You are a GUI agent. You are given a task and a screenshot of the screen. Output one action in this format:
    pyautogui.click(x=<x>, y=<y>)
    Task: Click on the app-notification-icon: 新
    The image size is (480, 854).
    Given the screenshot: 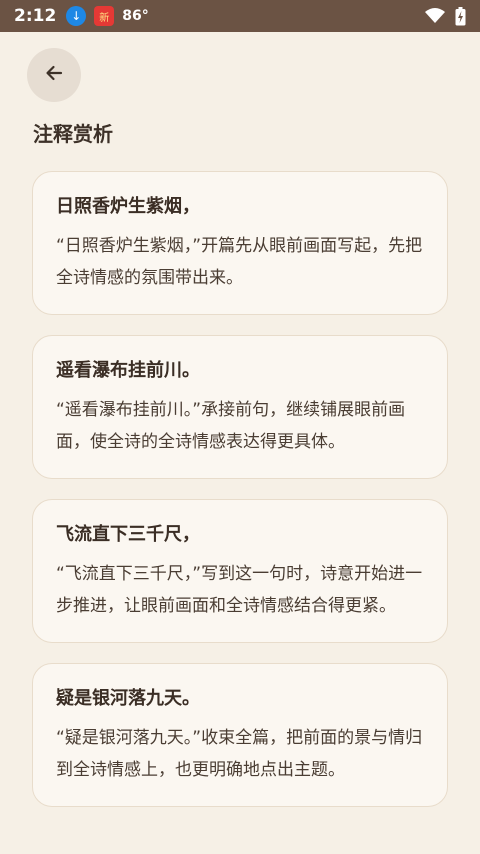 What is the action you would take?
    pyautogui.click(x=104, y=16)
    